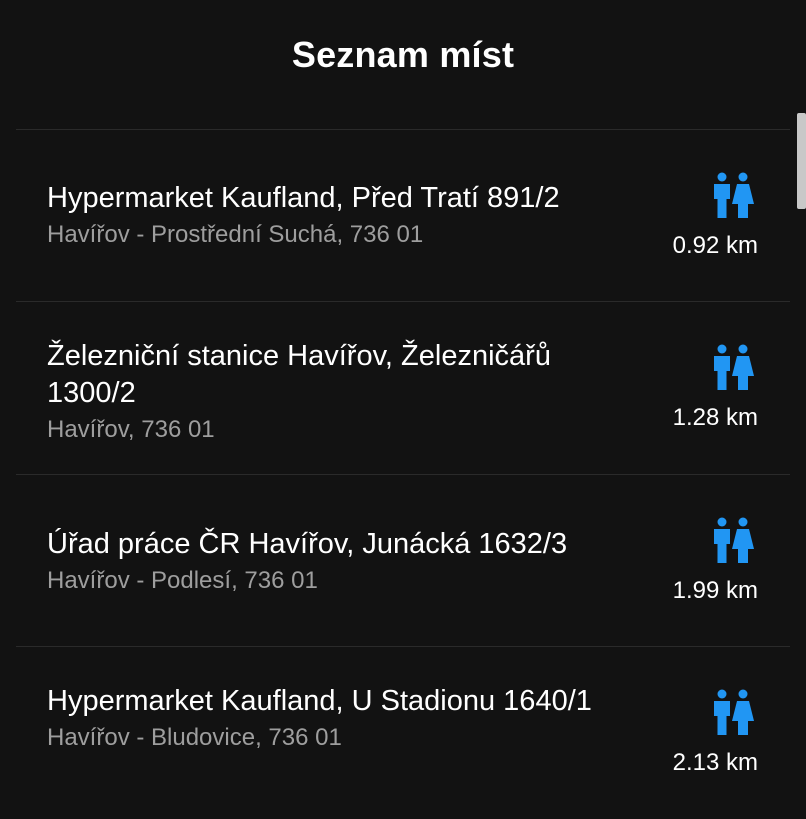  What do you see at coordinates (307, 544) in the screenshot?
I see `place-title: Úřad práce ČR Havířov, Junácká 1632/3` at bounding box center [307, 544].